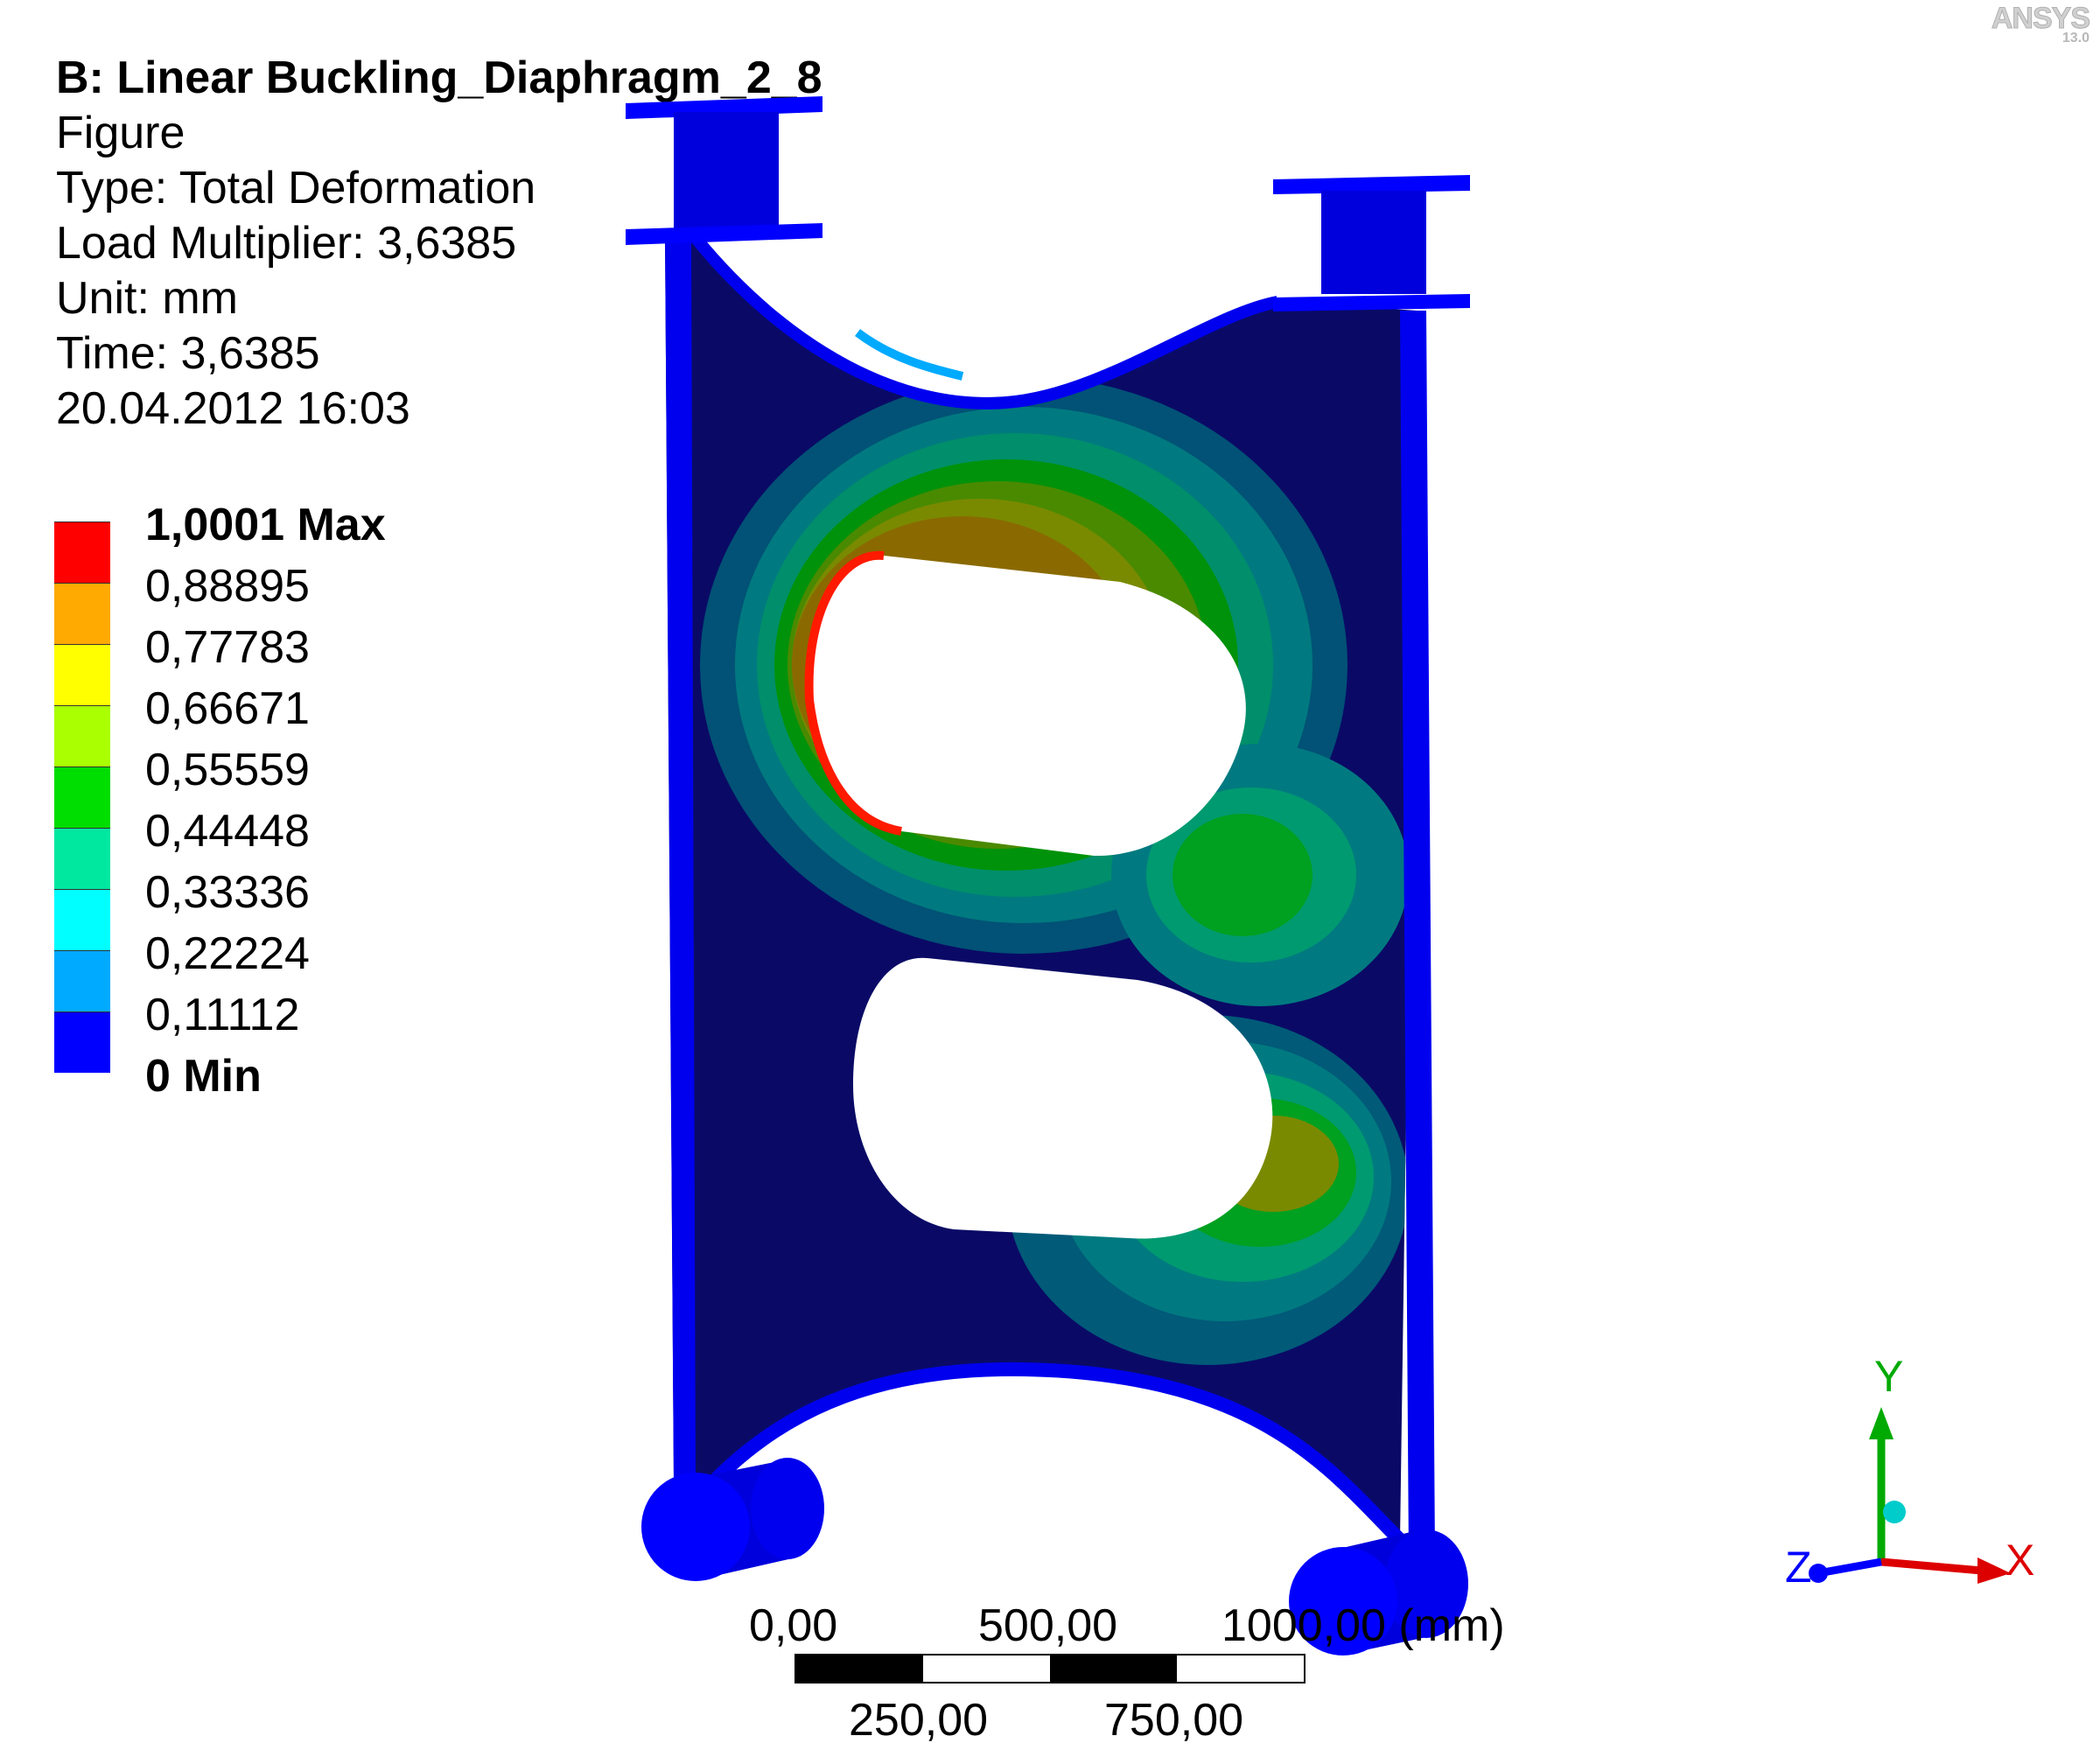 The width and height of the screenshot is (2100, 1750). Describe the element at coordinates (1174, 1720) in the screenshot. I see `scale-label: 750,00` at that location.